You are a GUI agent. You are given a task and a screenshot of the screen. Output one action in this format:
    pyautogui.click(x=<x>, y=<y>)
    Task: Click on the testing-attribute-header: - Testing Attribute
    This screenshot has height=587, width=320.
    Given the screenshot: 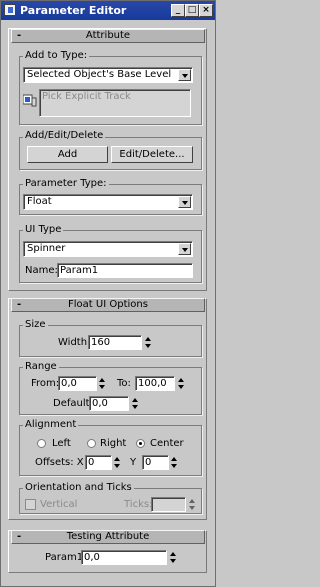 What is the action you would take?
    pyautogui.click(x=108, y=537)
    